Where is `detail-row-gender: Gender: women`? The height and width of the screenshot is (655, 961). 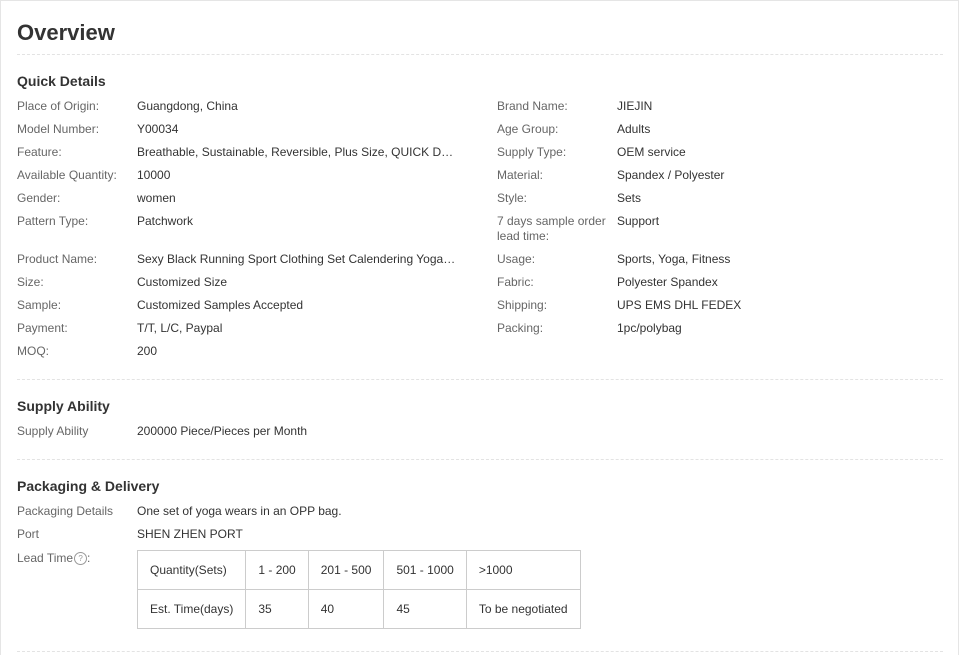
detail-row-gender: Gender: women is located at coordinates (237, 198).